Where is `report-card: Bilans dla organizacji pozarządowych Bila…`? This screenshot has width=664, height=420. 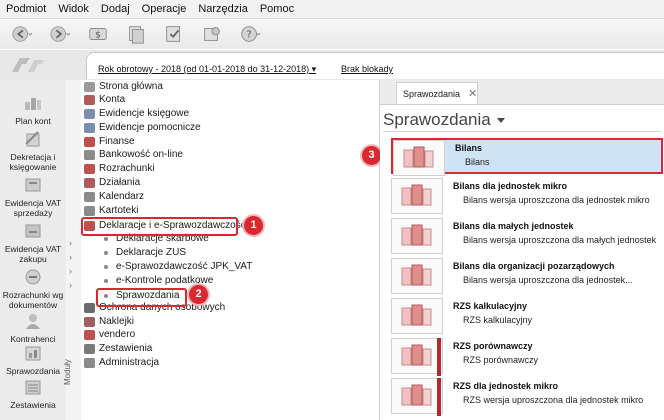 report-card: Bilans dla organizacji pozarządowych Bila… is located at coordinates (527, 276).